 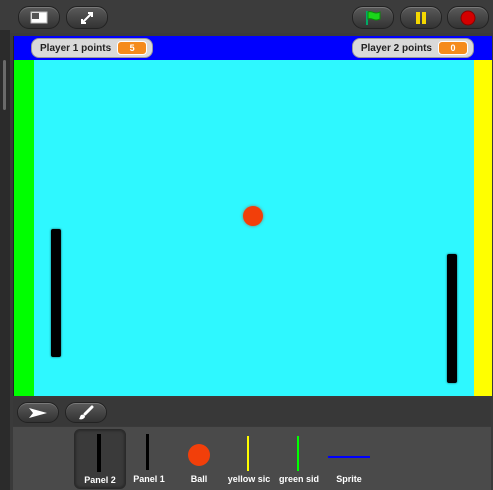 What do you see at coordinates (100, 480) in the screenshot?
I see `sprite-name: Panel 2` at bounding box center [100, 480].